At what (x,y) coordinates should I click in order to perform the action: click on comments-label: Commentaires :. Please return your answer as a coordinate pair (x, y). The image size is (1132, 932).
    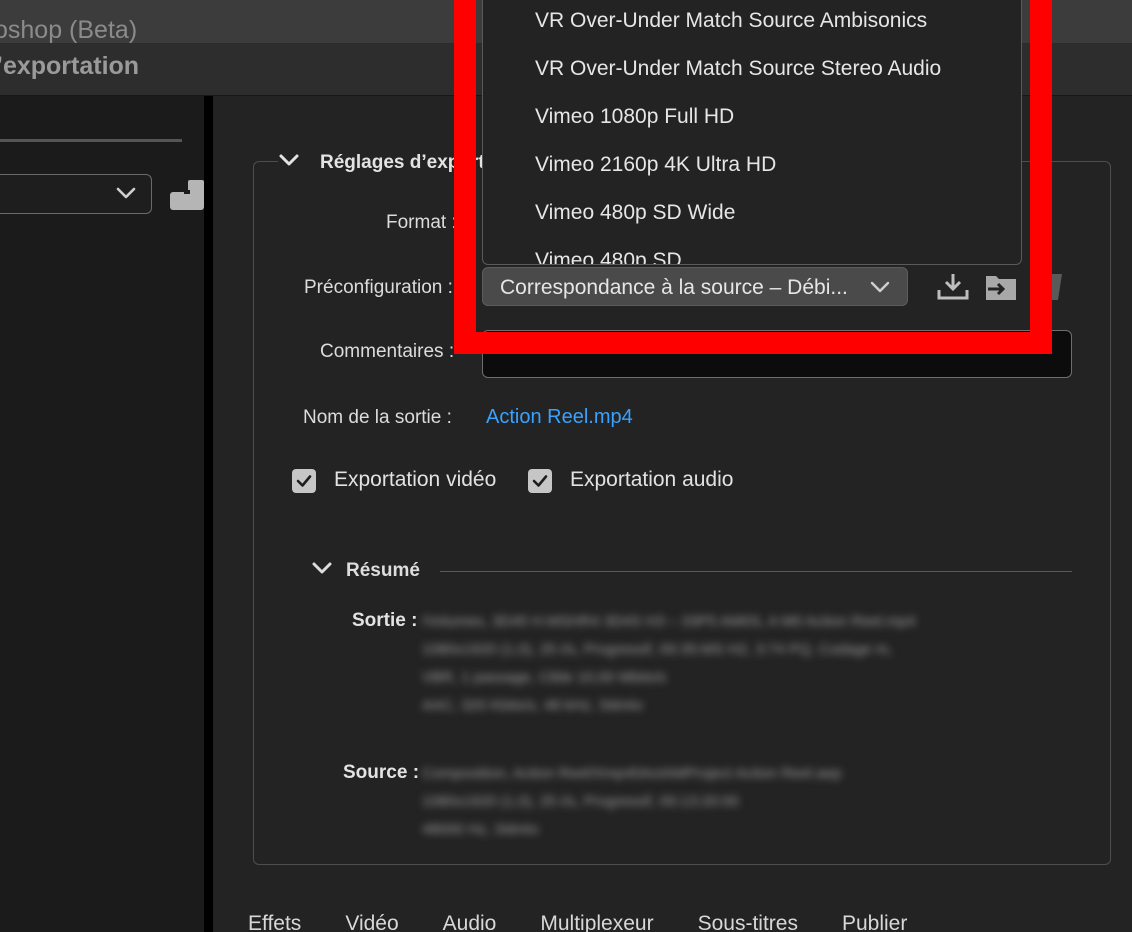
    Looking at the image, I should click on (387, 351).